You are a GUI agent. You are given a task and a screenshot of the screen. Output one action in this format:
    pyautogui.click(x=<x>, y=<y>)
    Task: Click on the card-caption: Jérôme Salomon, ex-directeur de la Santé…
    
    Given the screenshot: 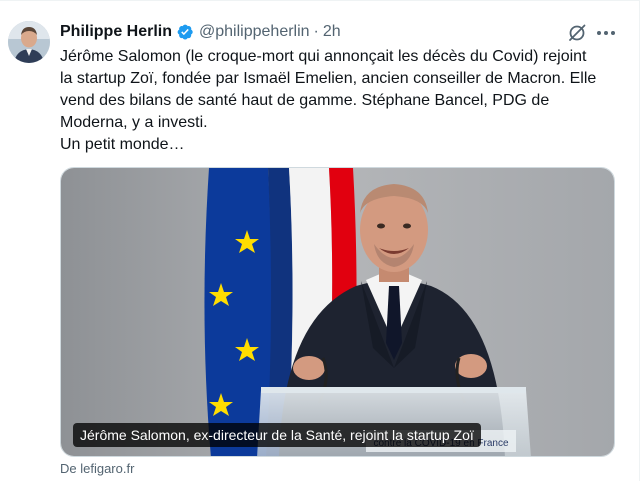 What is the action you would take?
    pyautogui.click(x=277, y=435)
    